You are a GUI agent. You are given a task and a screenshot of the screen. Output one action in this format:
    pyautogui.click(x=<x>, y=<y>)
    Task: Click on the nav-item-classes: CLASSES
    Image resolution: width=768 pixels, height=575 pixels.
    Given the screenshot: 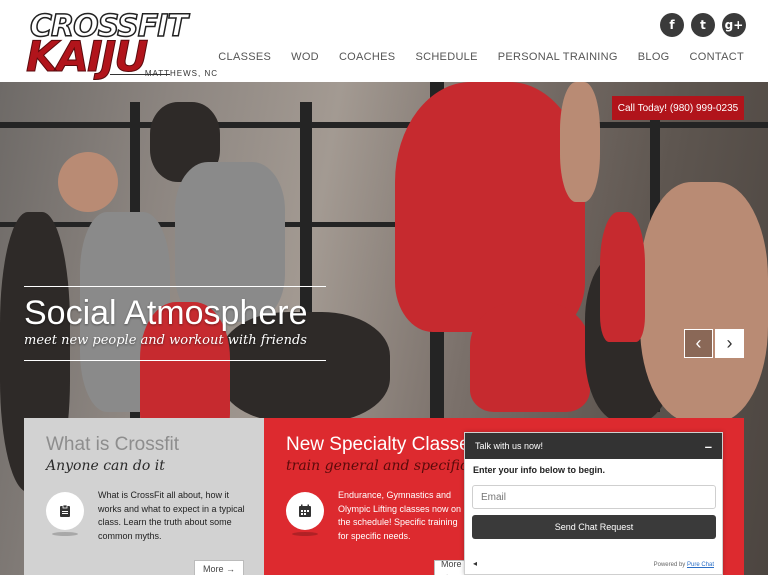 What is the action you would take?
    pyautogui.click(x=244, y=57)
    